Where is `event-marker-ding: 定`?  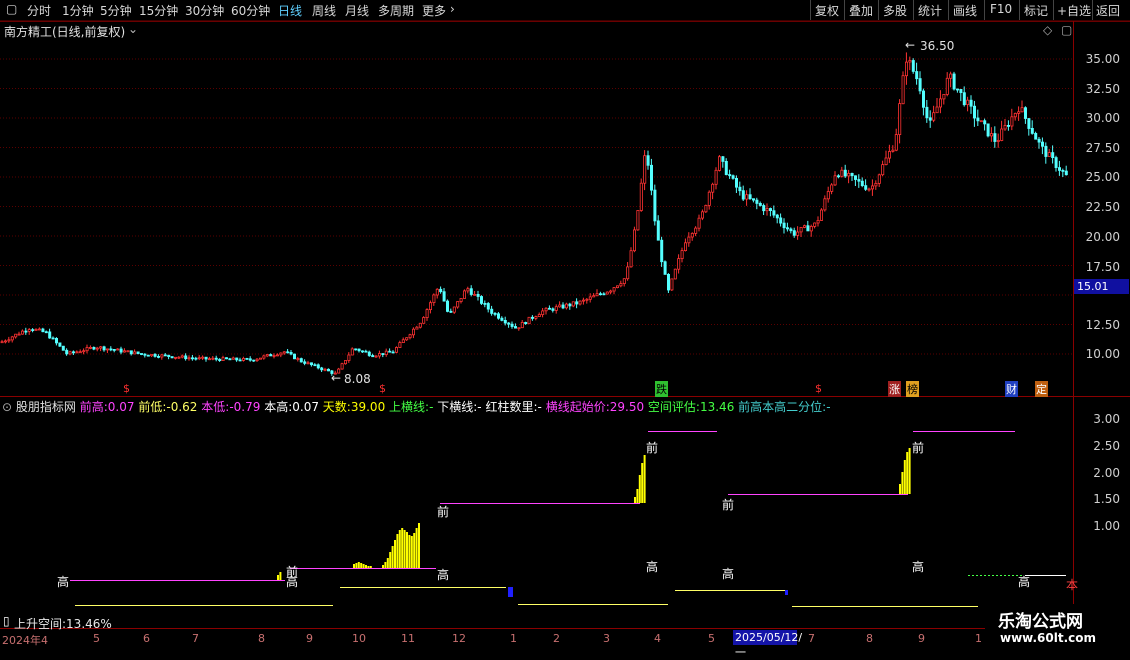
event-marker-ding: 定 is located at coordinates (1041, 389).